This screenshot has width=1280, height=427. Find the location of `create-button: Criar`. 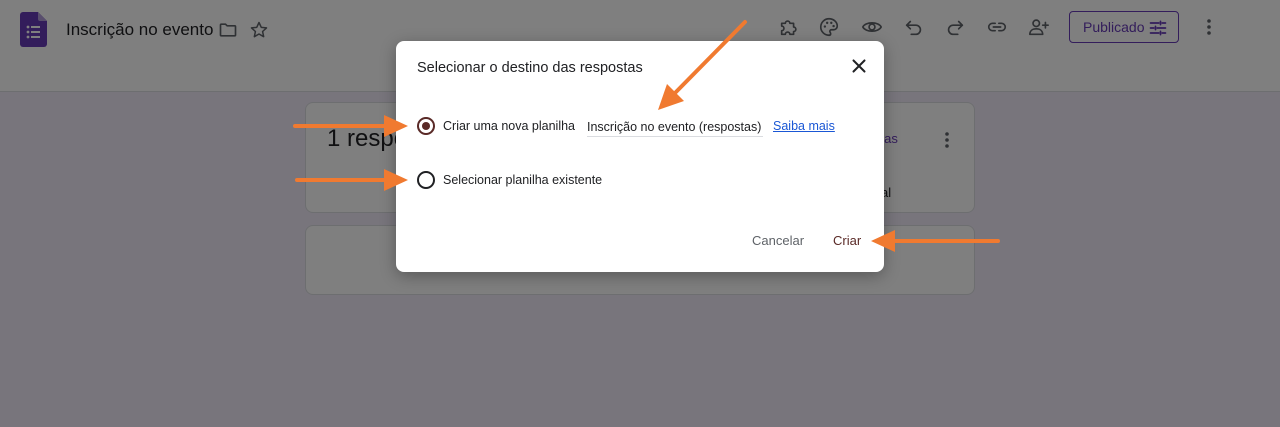

create-button: Criar is located at coordinates (847, 240).